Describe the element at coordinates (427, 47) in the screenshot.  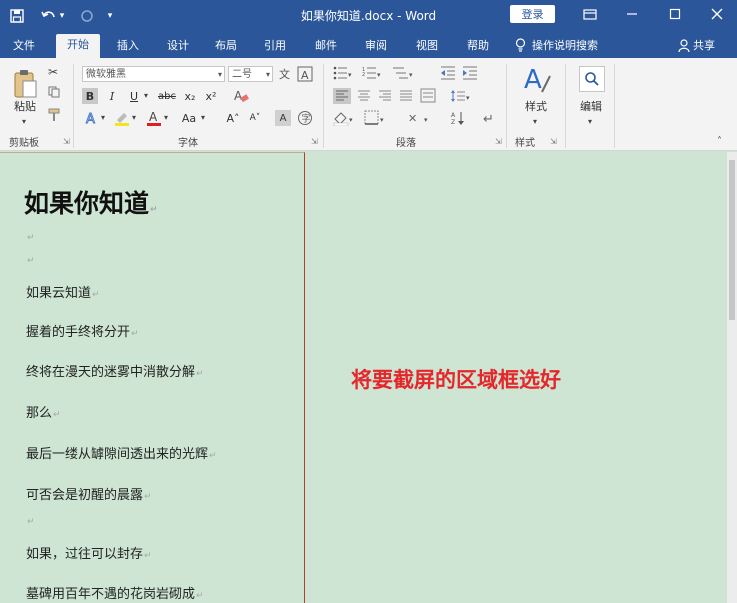
I see `tab-view: 视图` at that location.